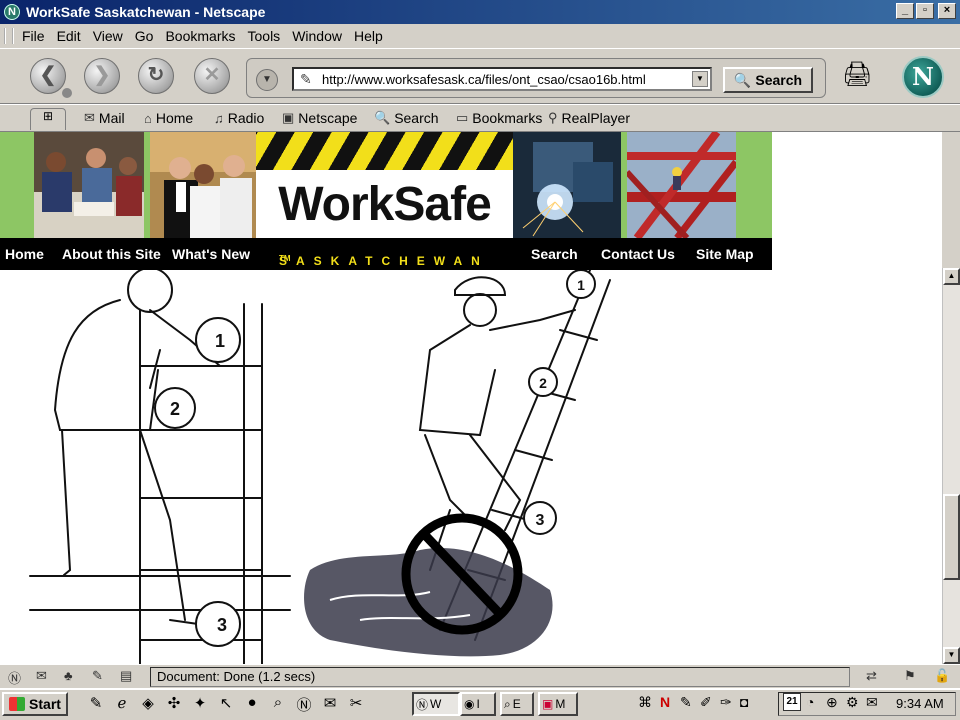 This screenshot has height=720, width=960. Describe the element at coordinates (122, 704) in the screenshot. I see `quicklaunch-ie-icon: ℯ` at that location.